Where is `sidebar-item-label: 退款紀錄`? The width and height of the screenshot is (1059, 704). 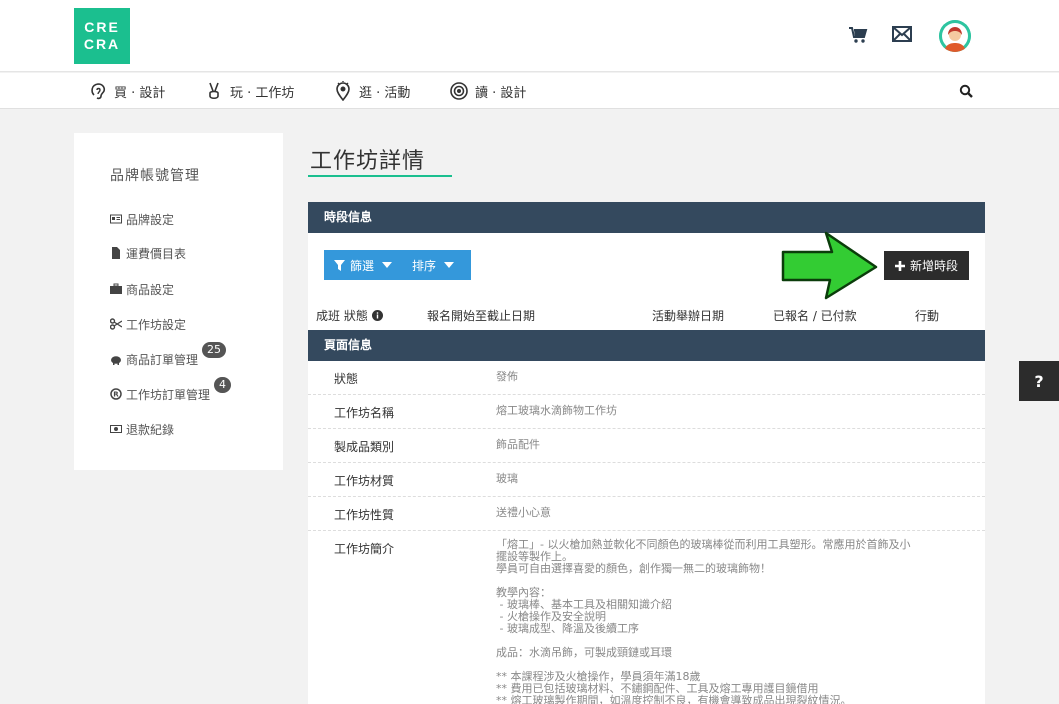 sidebar-item-label: 退款紀錄 is located at coordinates (150, 429).